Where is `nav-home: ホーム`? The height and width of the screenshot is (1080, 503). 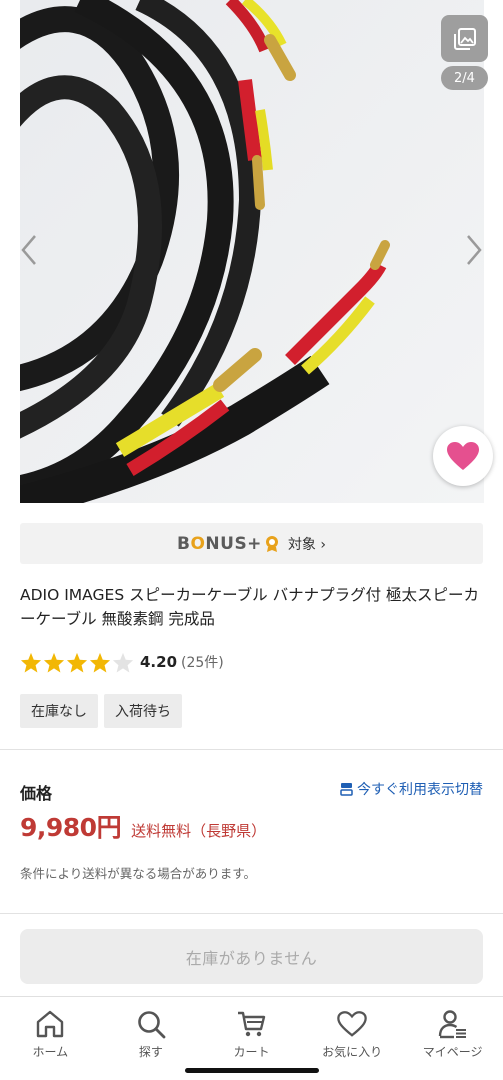 nav-home: ホーム is located at coordinates (50, 1038).